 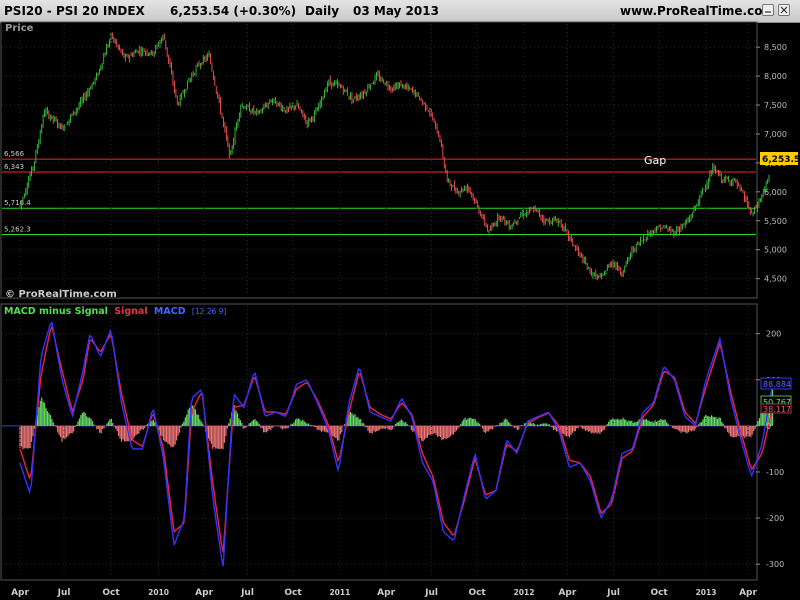 I want to click on watermark: © ProRealTime.com, so click(x=61, y=294).